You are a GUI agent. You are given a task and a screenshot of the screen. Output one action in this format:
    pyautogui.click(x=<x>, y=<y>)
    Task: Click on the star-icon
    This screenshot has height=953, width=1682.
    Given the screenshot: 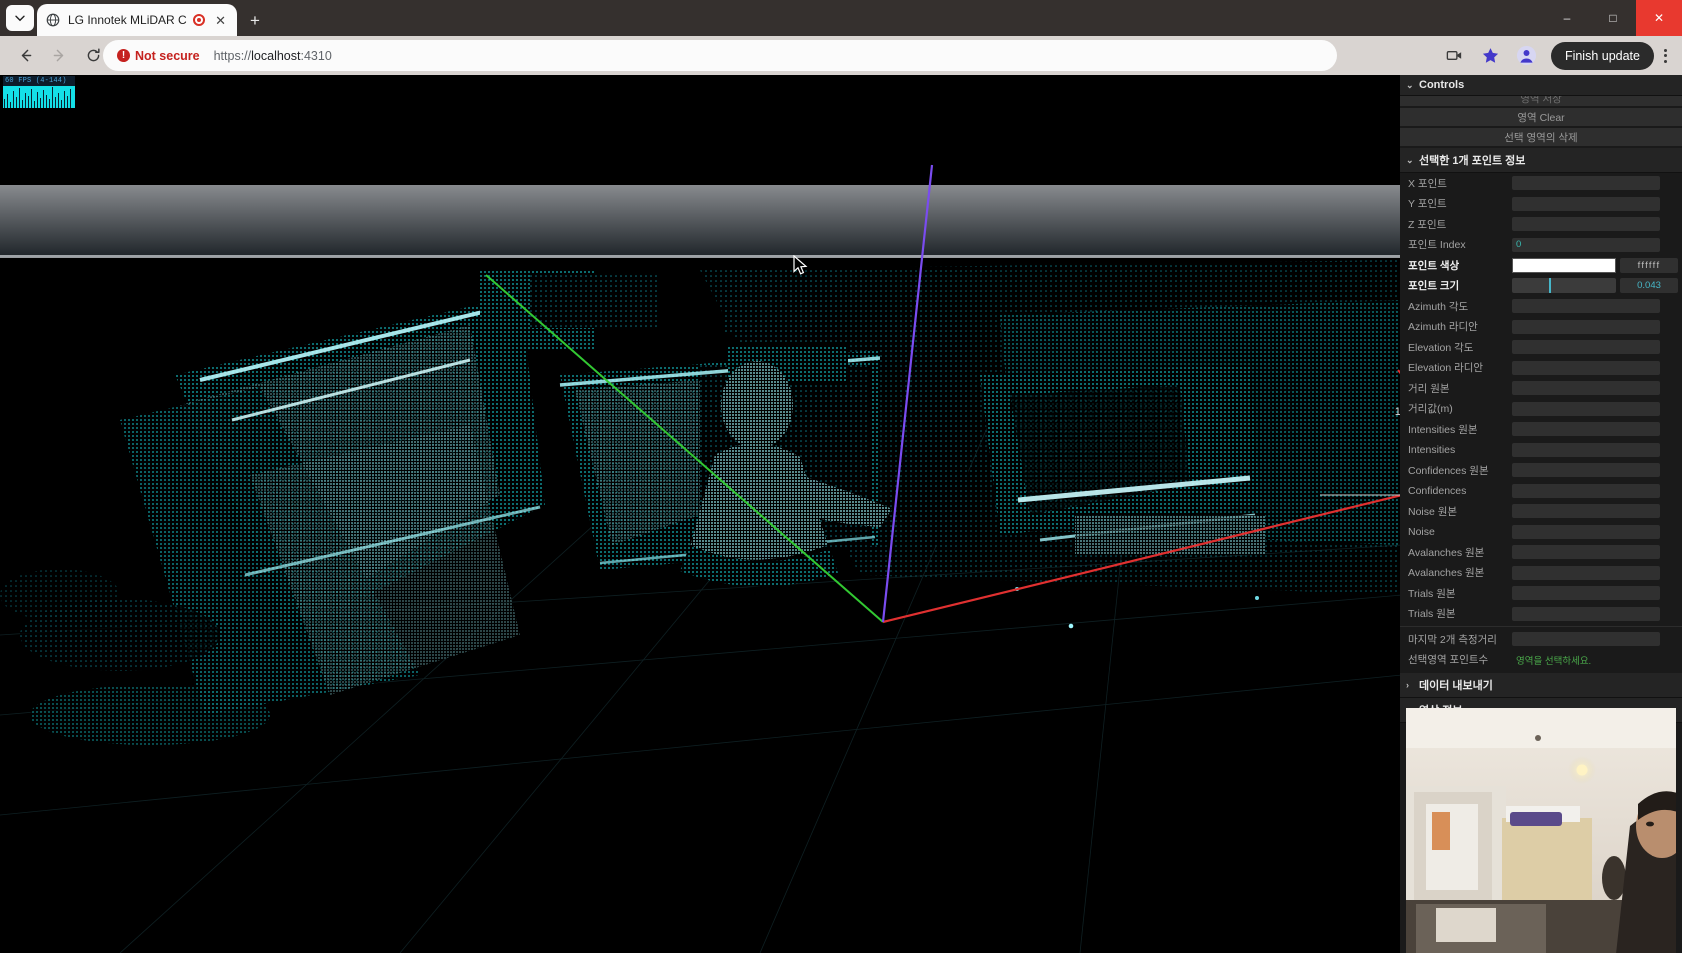 What is the action you would take?
    pyautogui.click(x=1491, y=55)
    